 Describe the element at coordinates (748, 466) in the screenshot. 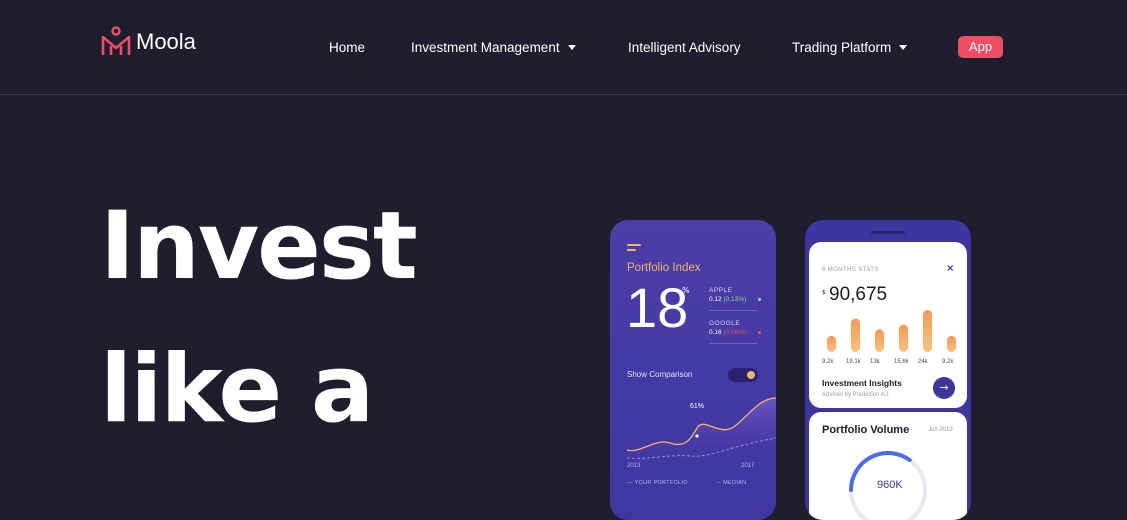

I see `chart-year-end: 2017` at that location.